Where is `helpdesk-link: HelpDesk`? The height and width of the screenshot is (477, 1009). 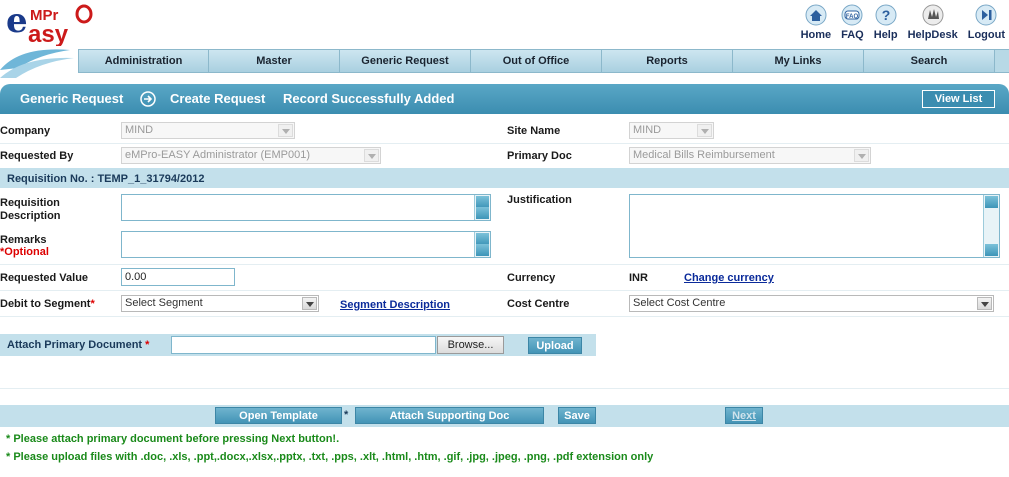
helpdesk-link: HelpDesk is located at coordinates (933, 22).